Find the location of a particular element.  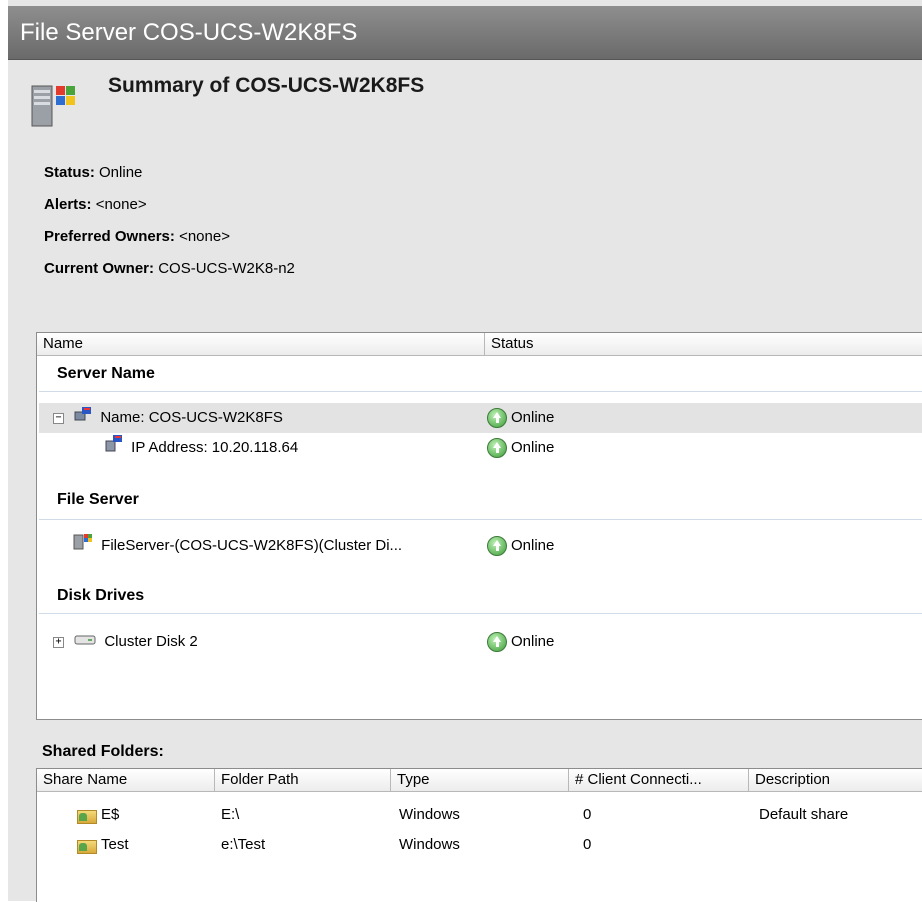

status-property: Status: Online is located at coordinates (93, 172).